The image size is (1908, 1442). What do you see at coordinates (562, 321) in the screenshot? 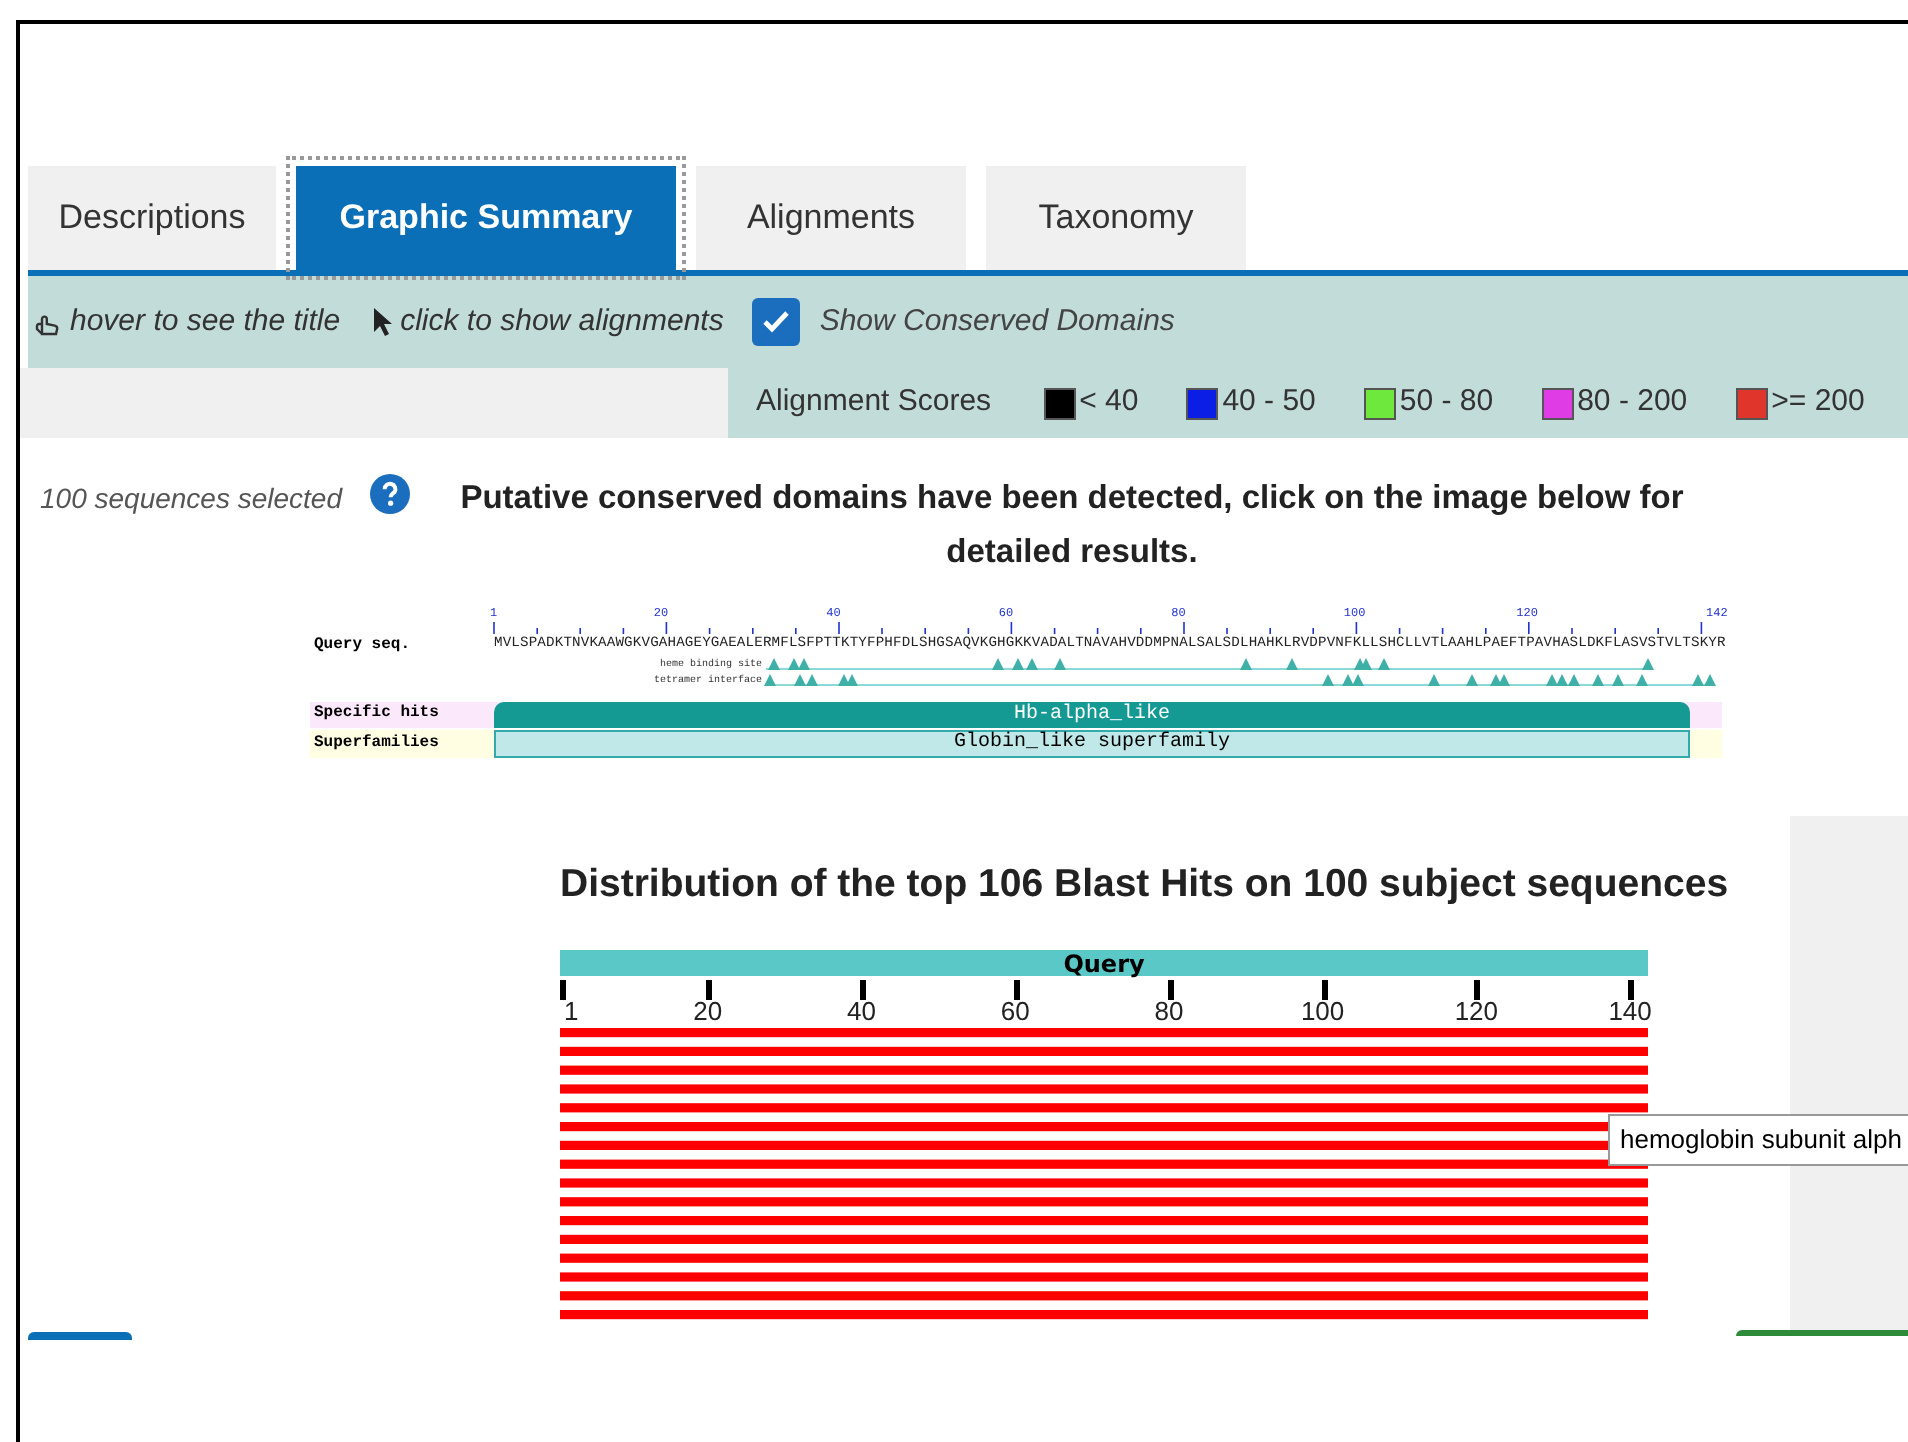
I see `click-hint: click to show alignments` at bounding box center [562, 321].